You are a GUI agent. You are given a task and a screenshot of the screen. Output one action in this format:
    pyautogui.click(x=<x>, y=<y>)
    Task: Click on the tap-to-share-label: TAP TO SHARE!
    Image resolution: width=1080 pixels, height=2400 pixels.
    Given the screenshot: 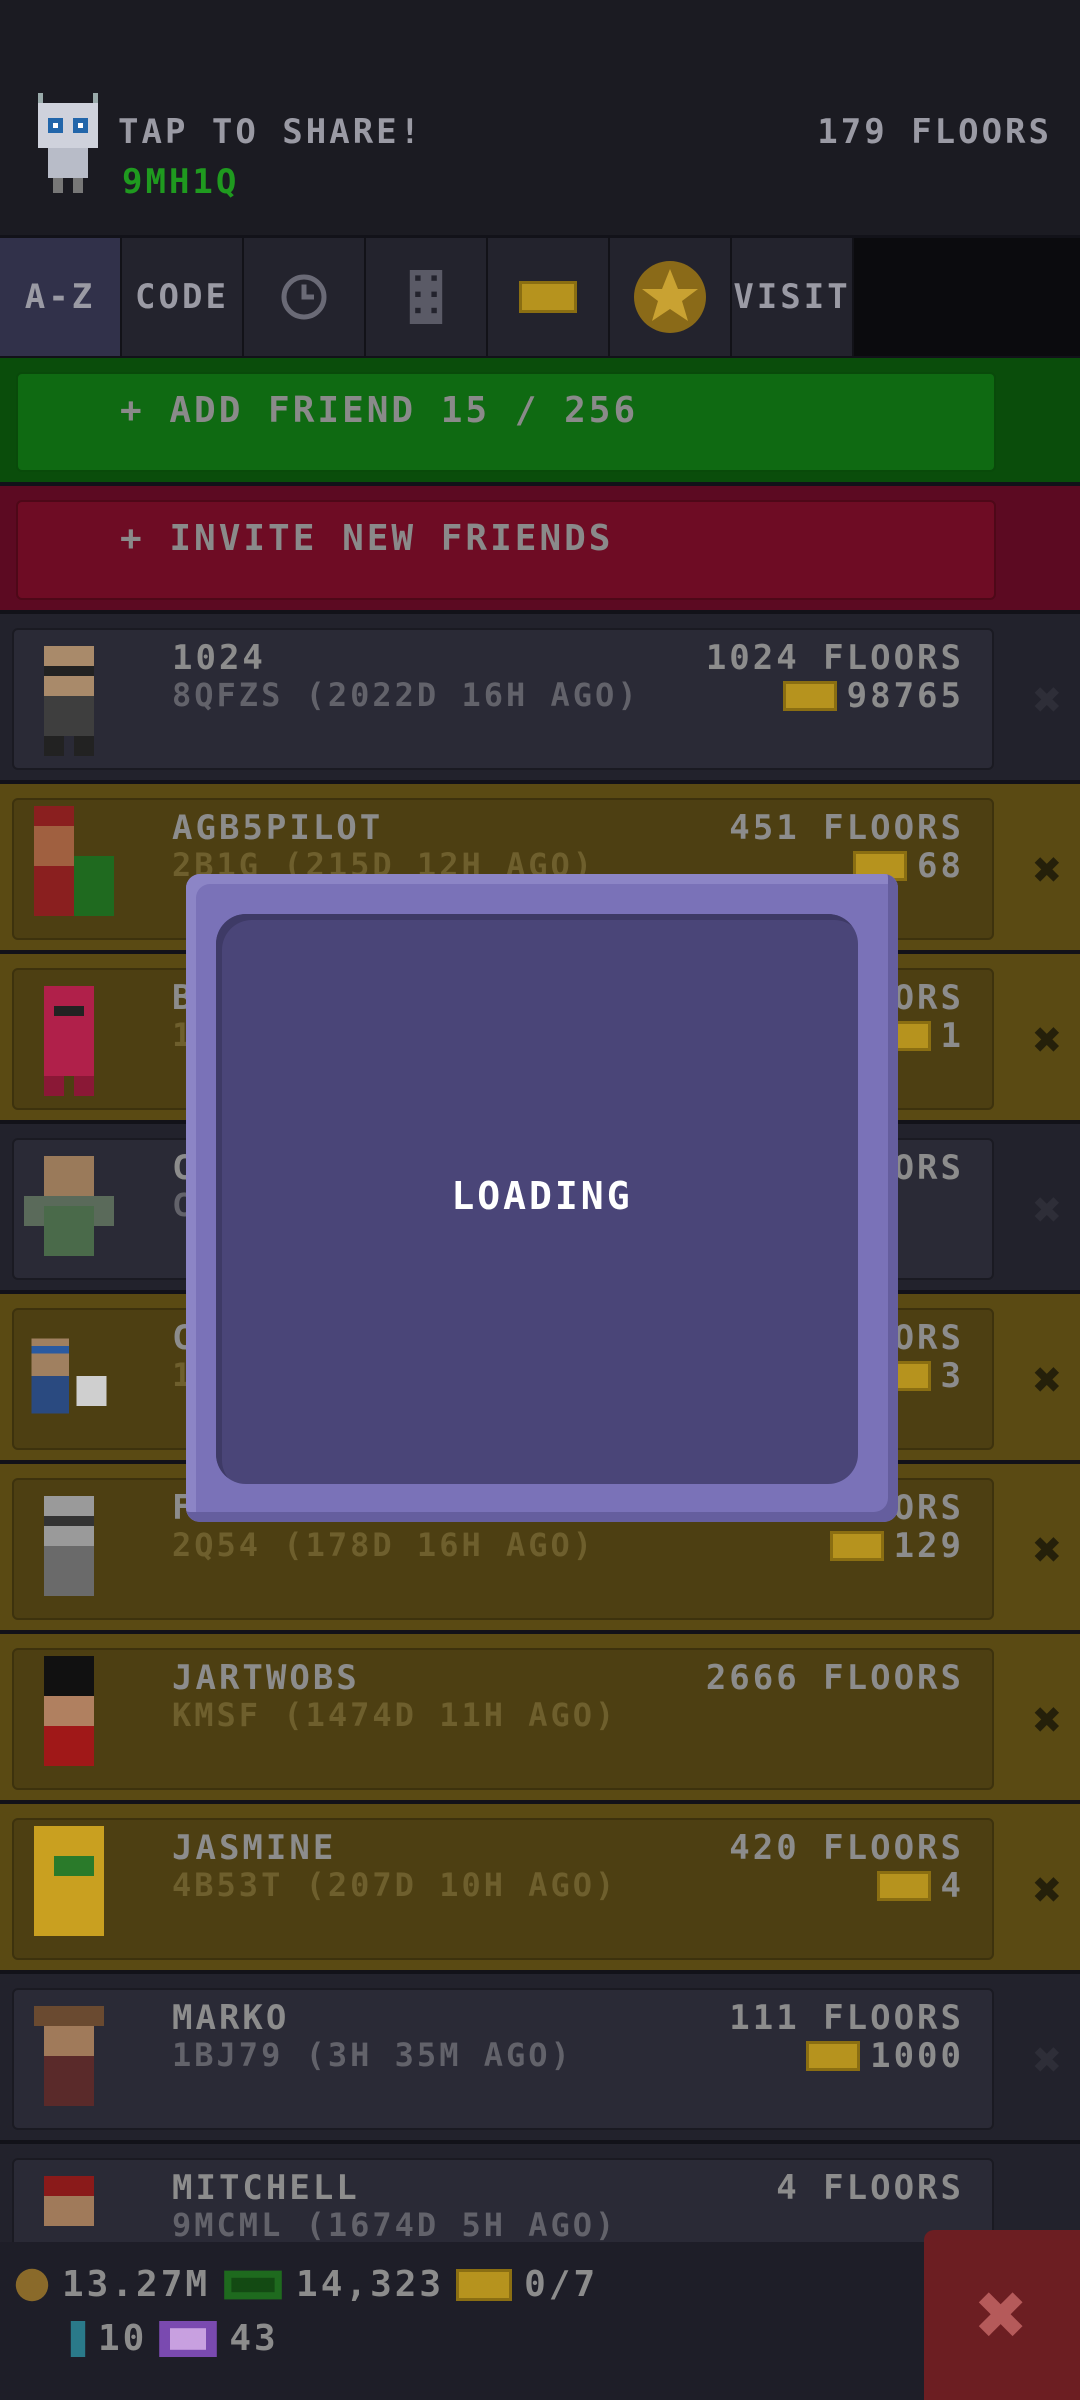 What is the action you would take?
    pyautogui.click(x=270, y=132)
    